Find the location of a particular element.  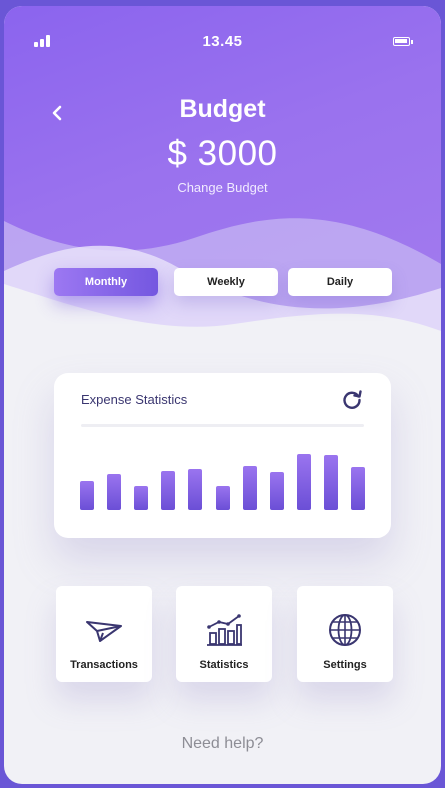

transactions-button: Transactions is located at coordinates (104, 634).